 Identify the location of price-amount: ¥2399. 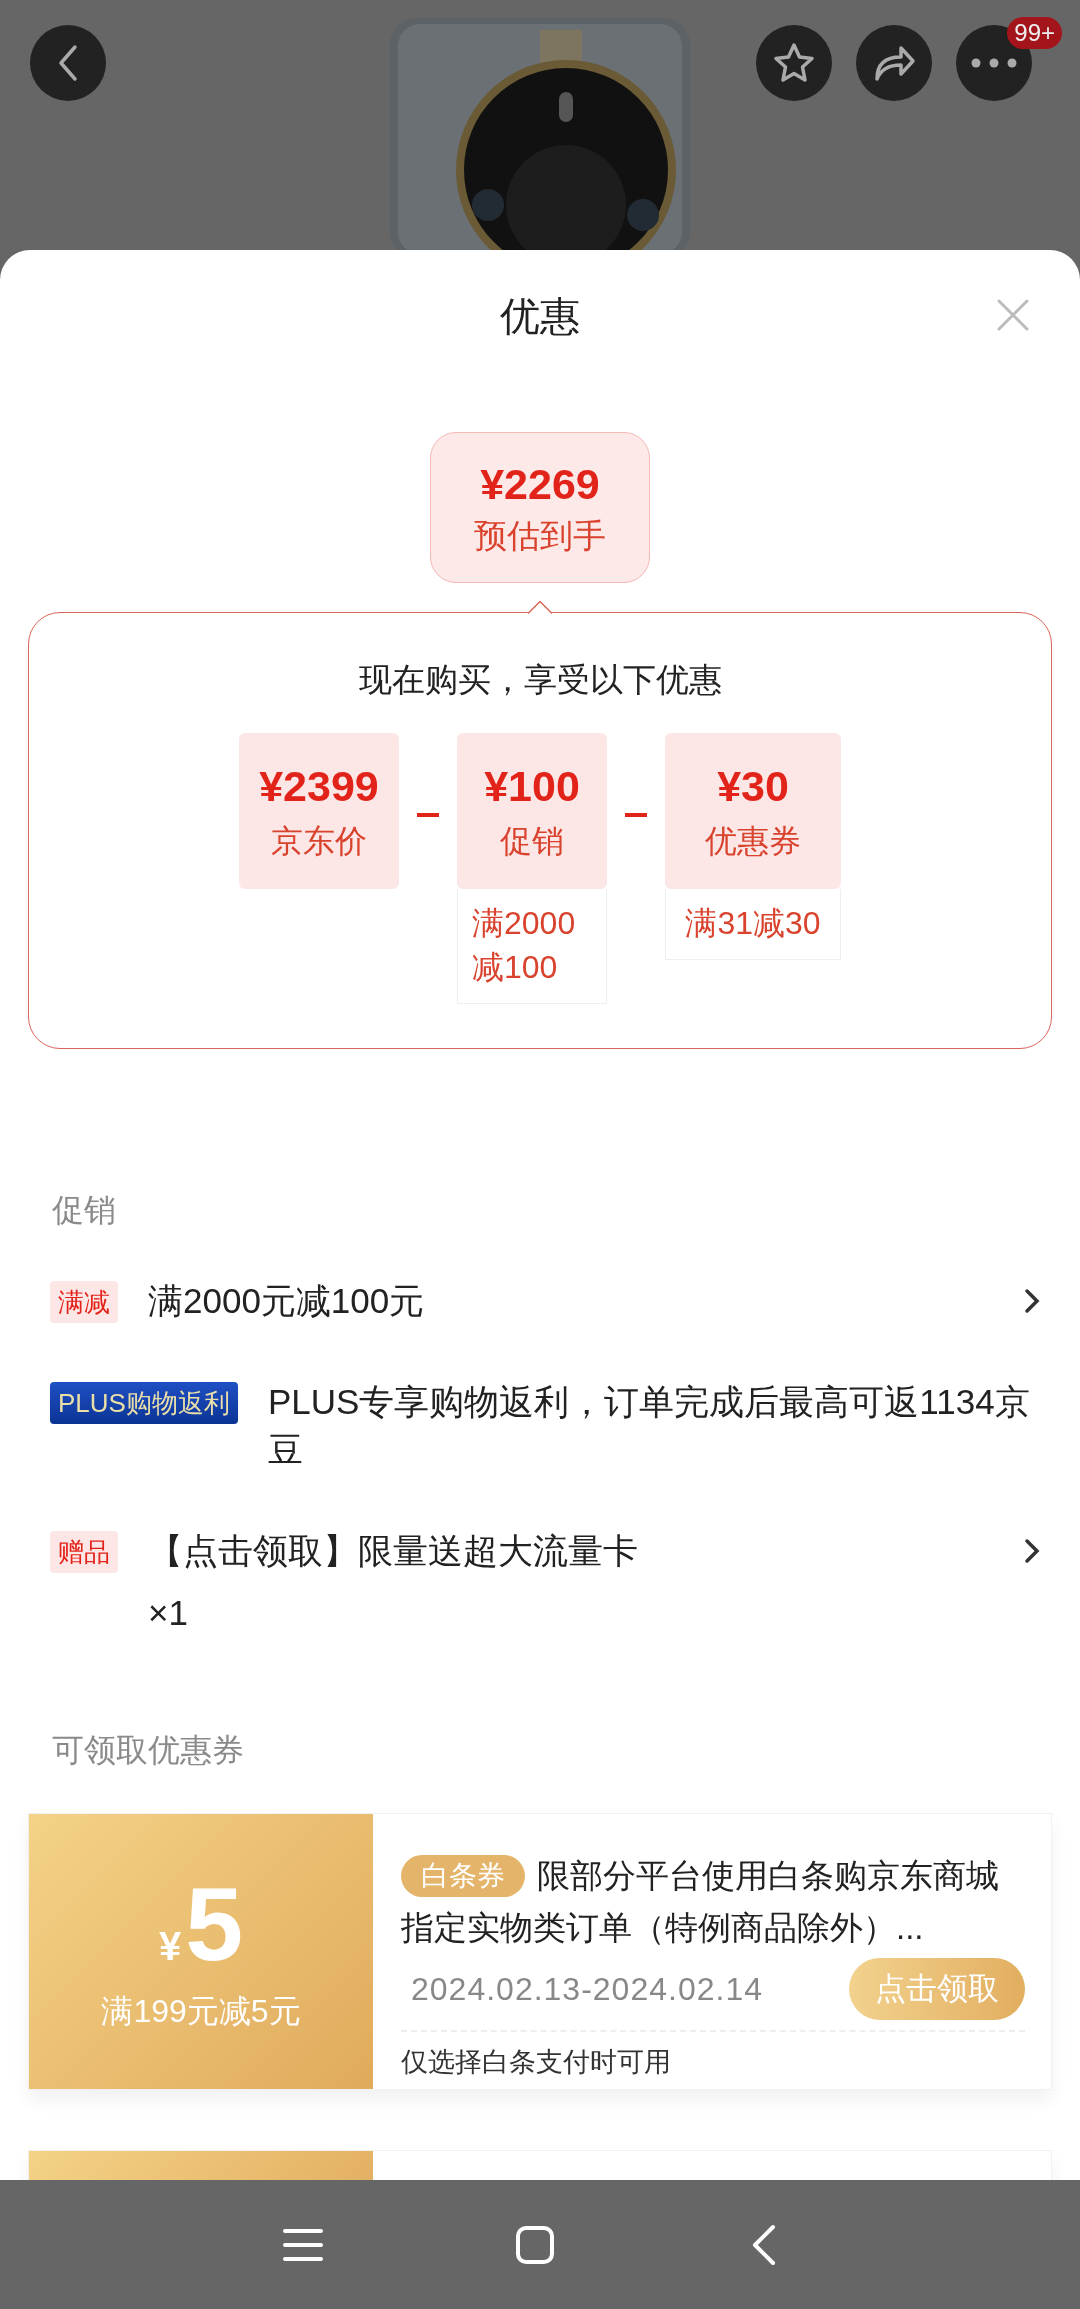
(319, 786).